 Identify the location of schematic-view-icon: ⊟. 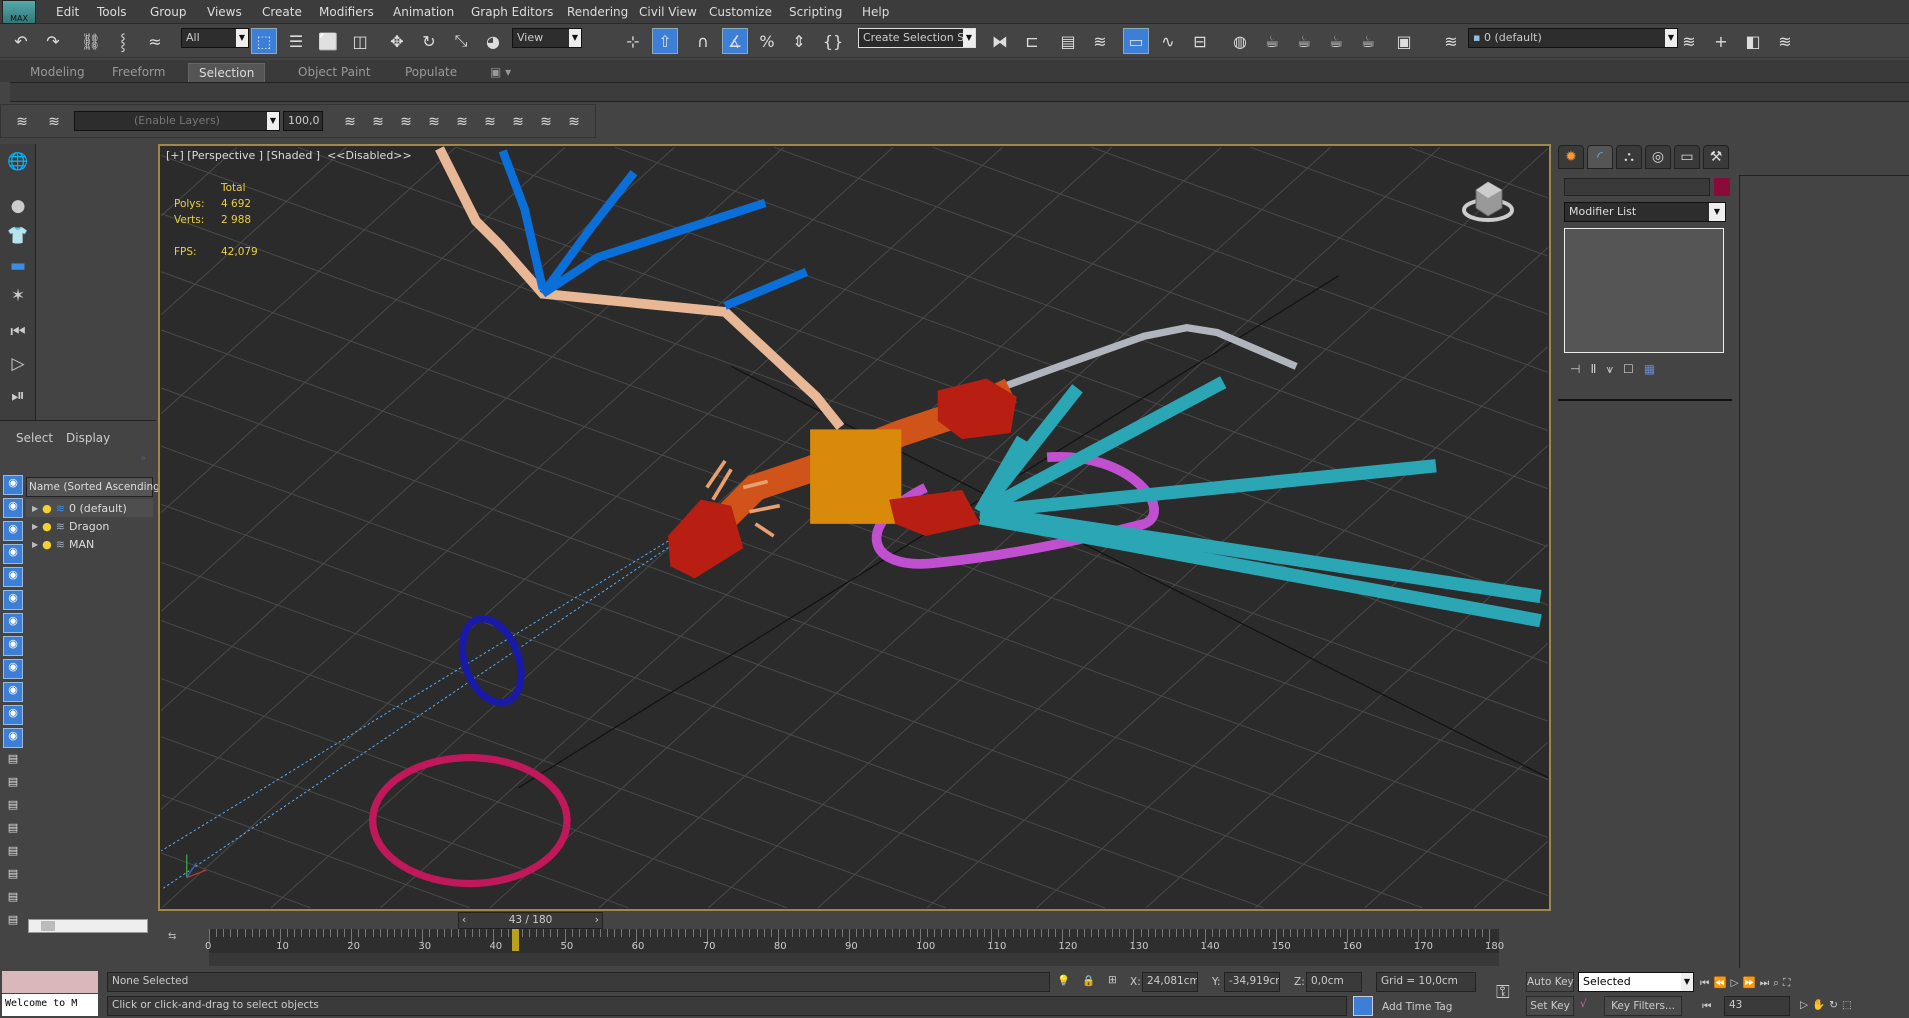
(1200, 41).